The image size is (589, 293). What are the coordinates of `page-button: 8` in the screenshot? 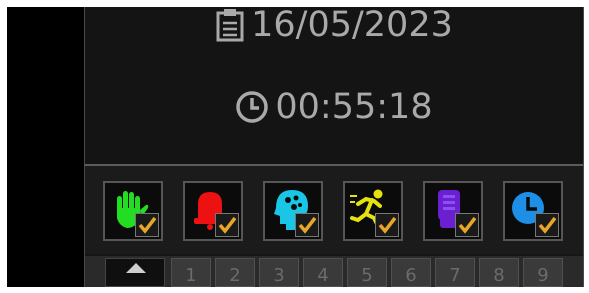 It's located at (499, 272).